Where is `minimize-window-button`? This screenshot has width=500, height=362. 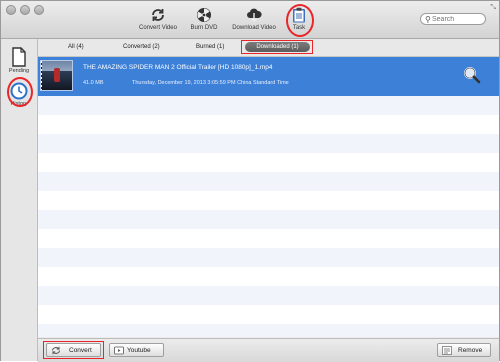 minimize-window-button is located at coordinates (25, 10).